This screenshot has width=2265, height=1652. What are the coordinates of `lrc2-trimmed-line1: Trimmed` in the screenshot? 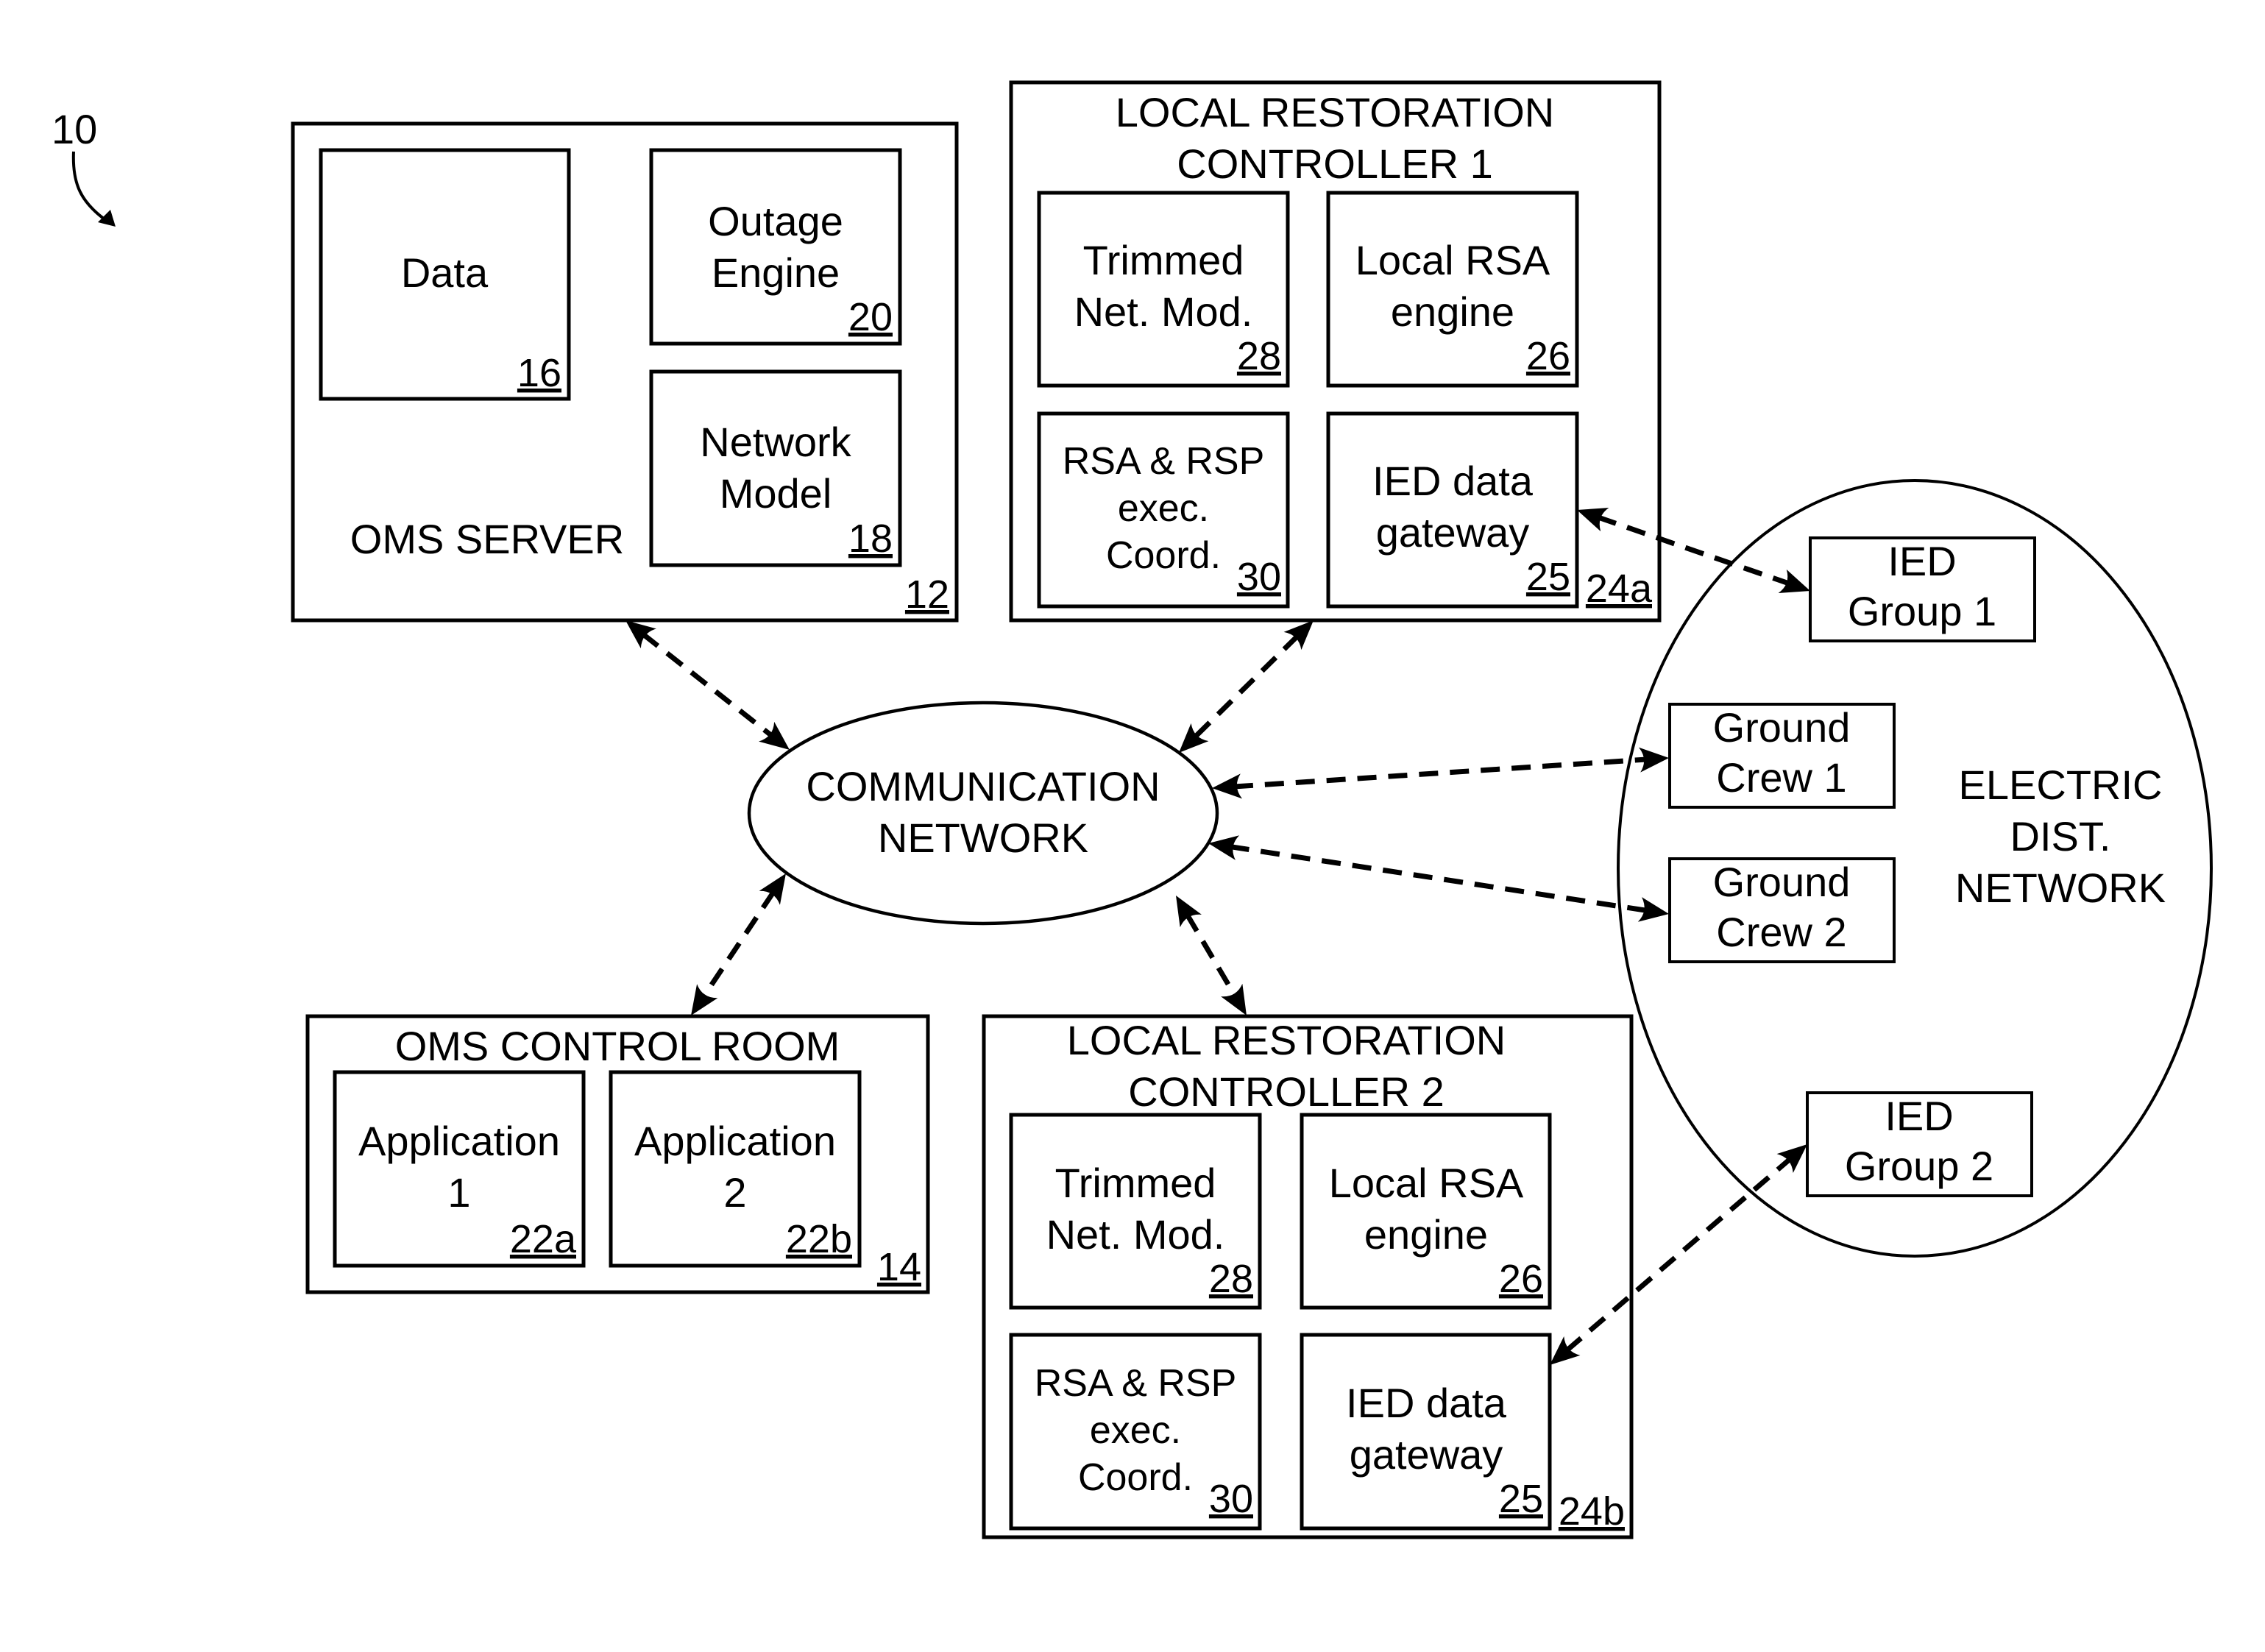 It's located at (1136, 1183).